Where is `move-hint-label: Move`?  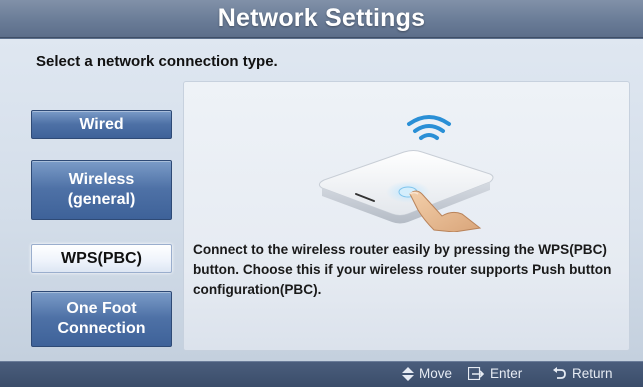
move-hint-label: Move is located at coordinates (436, 373).